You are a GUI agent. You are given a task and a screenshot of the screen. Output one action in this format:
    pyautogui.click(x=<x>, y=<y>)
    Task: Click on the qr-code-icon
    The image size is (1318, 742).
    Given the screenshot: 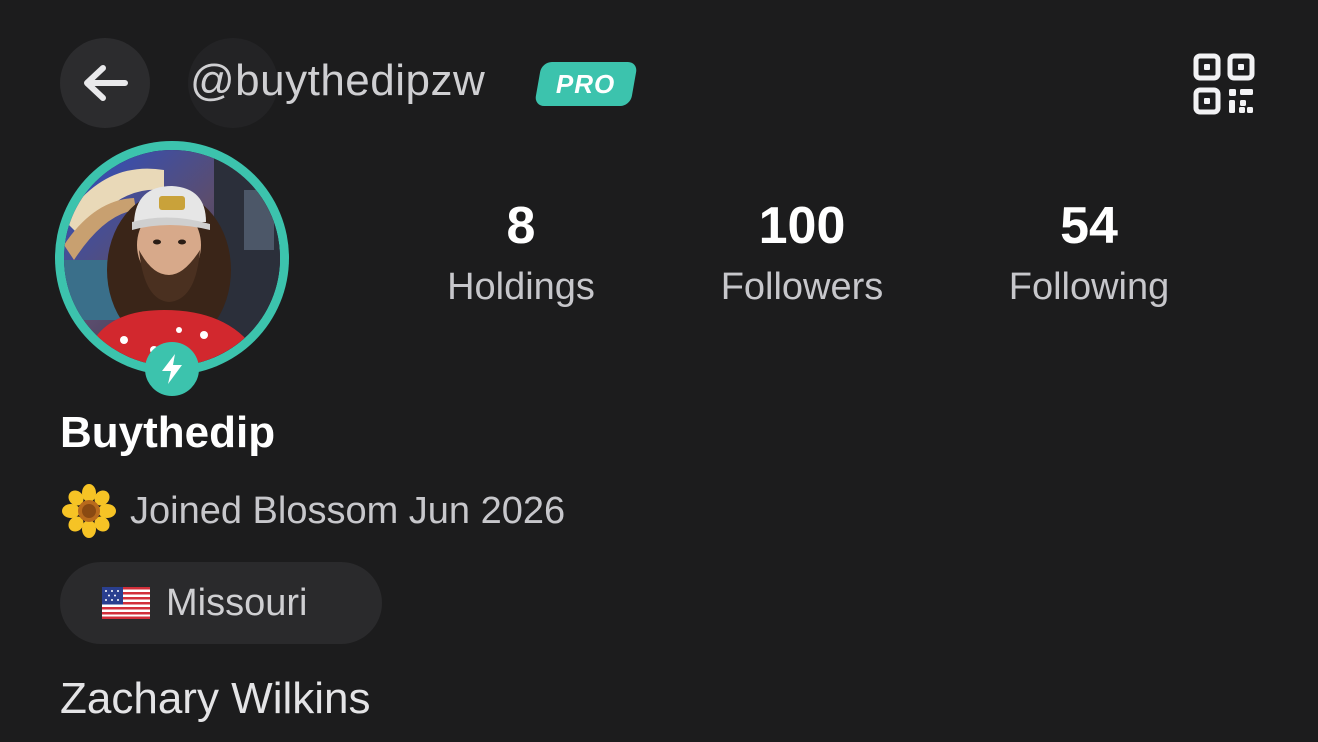 What is the action you would take?
    pyautogui.click(x=1224, y=84)
    